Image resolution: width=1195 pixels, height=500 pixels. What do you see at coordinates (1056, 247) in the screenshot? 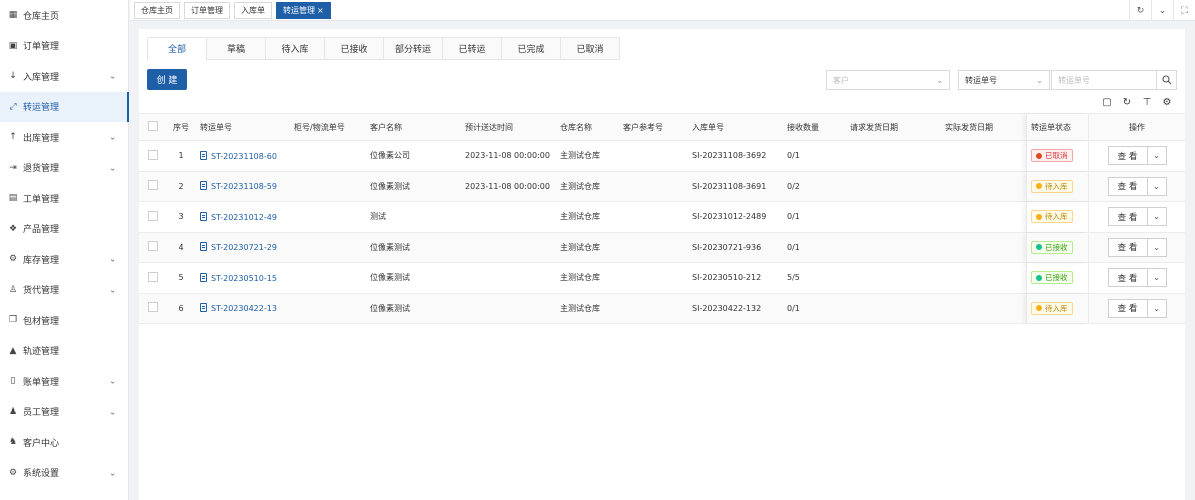
I see `status-badge-label: 已接收` at bounding box center [1056, 247].